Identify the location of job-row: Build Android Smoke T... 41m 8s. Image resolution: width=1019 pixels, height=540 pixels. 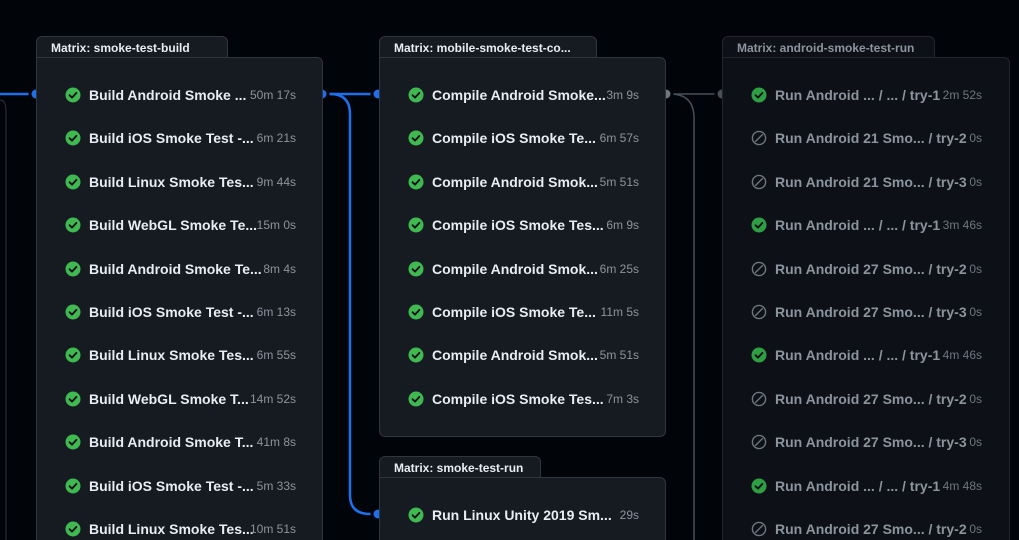
(166, 442).